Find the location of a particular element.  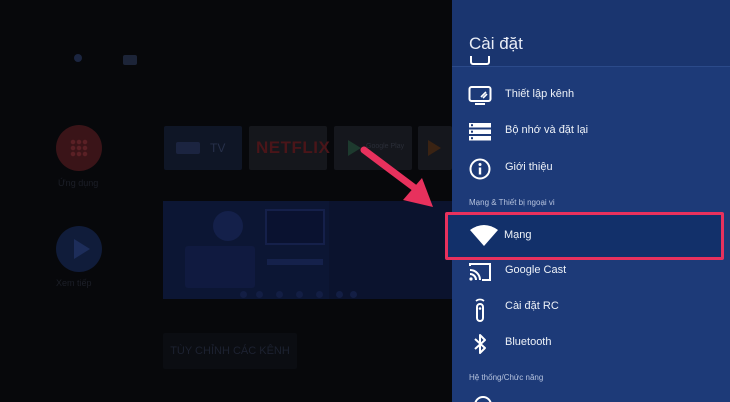

menu-item-channel-setup: Thiết lập kênh is located at coordinates (591, 96).